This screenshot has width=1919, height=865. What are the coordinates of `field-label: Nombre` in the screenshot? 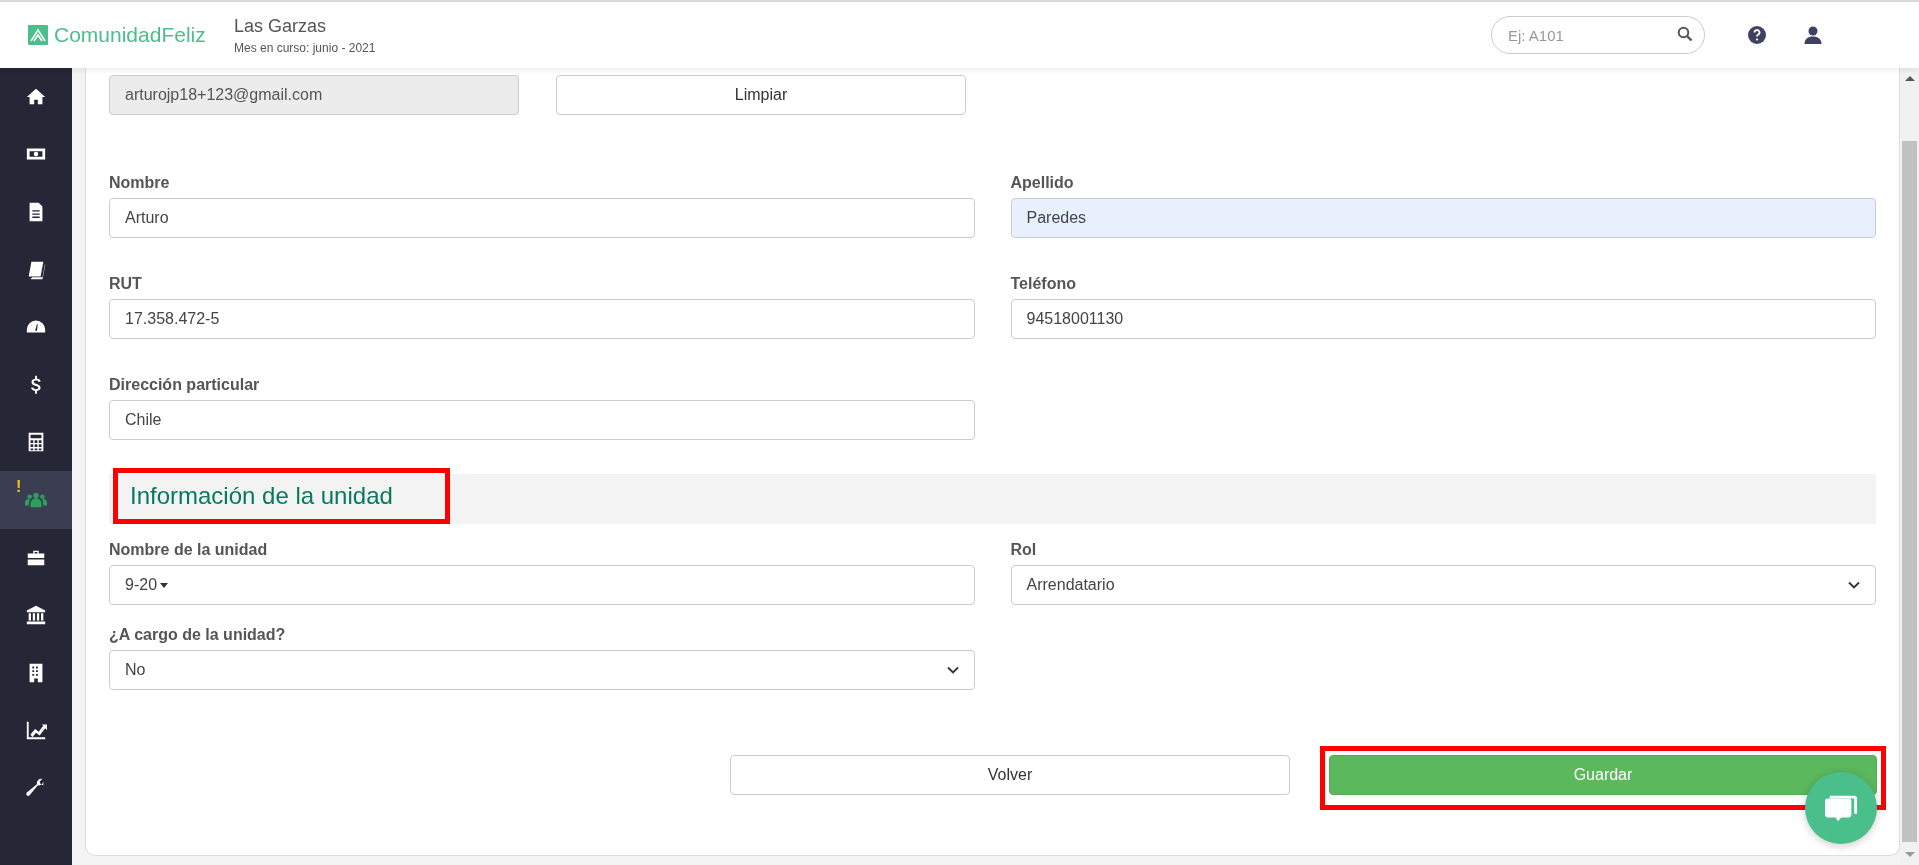 It's located at (140, 183).